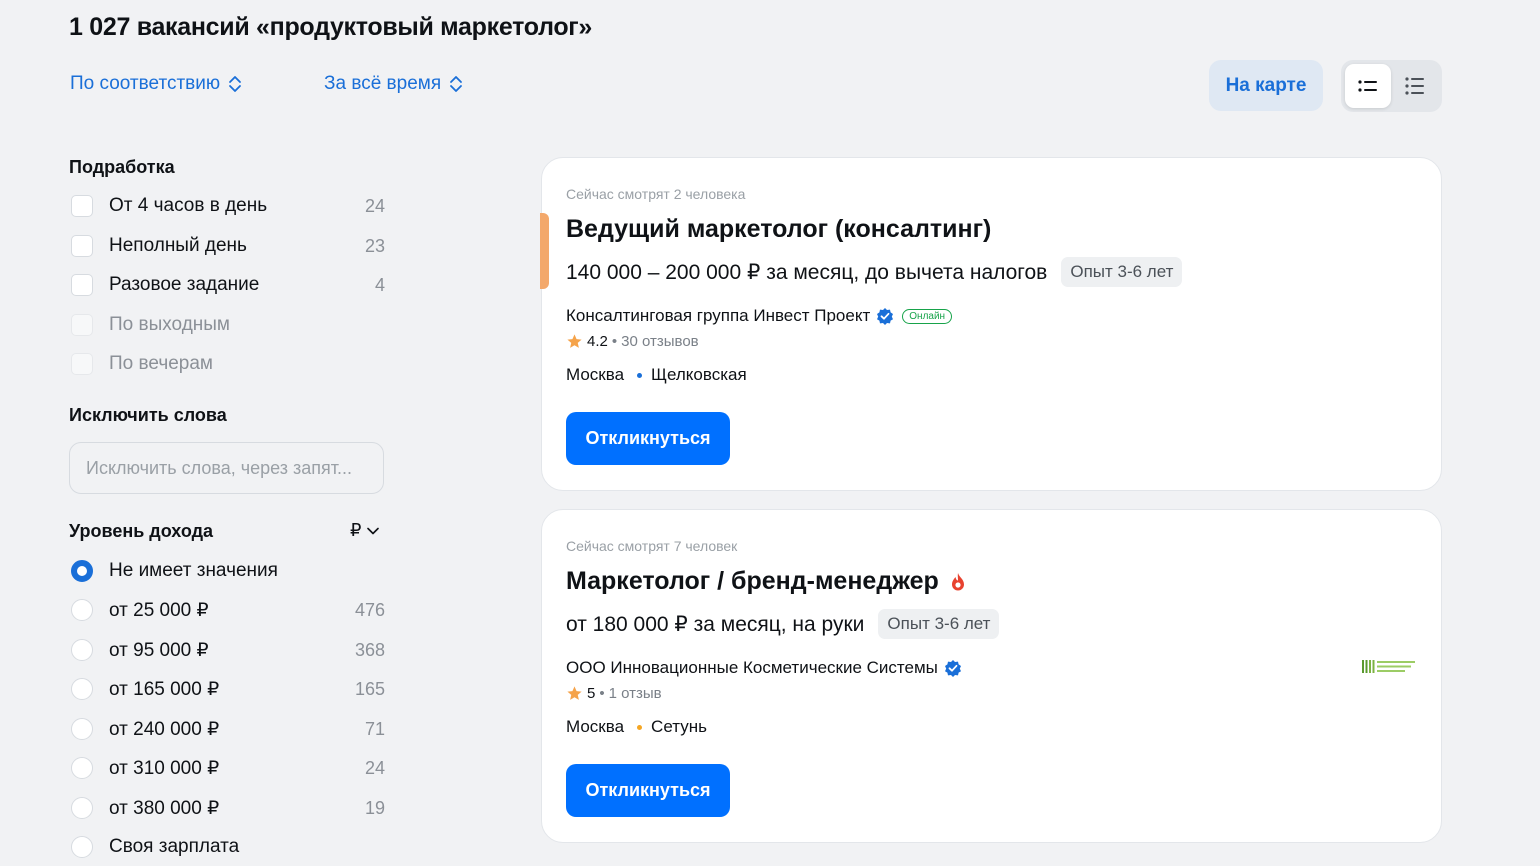 The height and width of the screenshot is (866, 1540). I want to click on option-label: Не имеет значения, so click(193, 570).